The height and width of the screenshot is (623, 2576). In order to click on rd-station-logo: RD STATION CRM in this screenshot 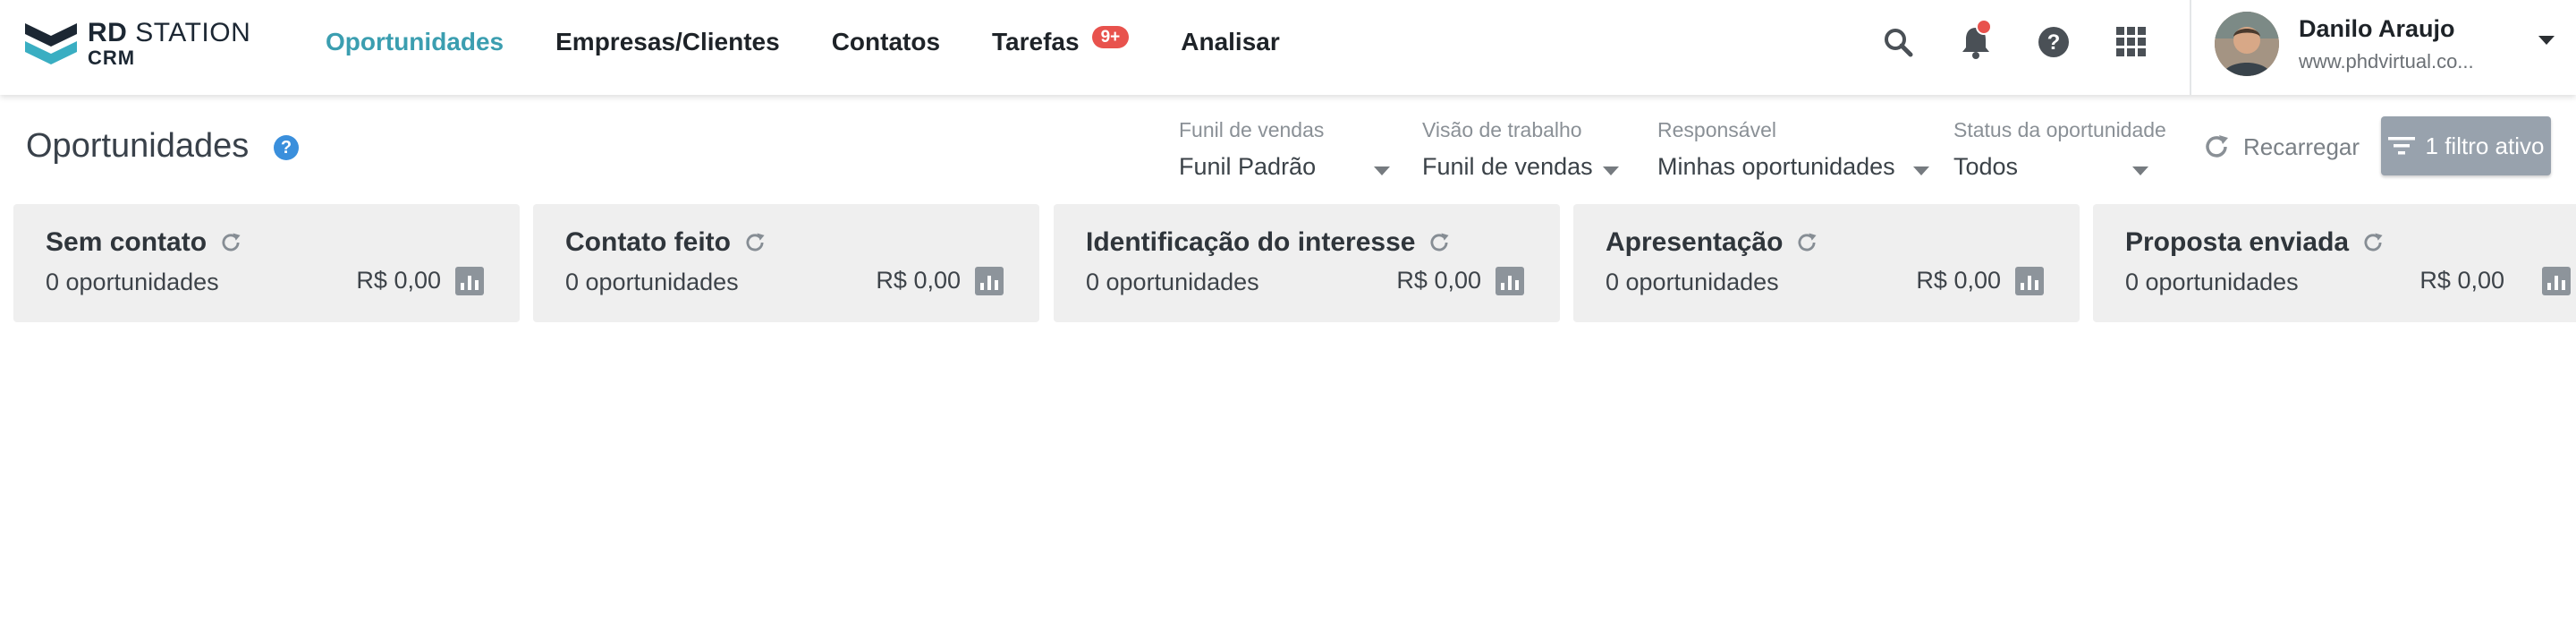, I will do `click(141, 44)`.